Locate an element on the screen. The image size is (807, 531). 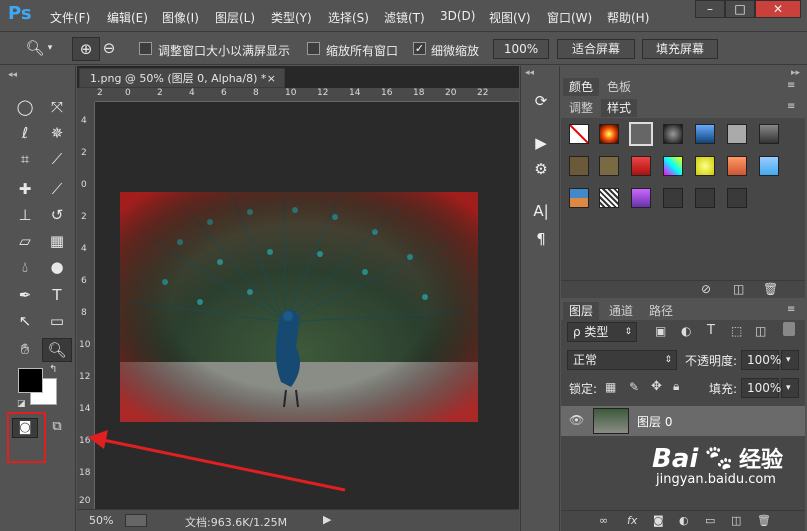
style-none-swatch is located at coordinates (579, 134).